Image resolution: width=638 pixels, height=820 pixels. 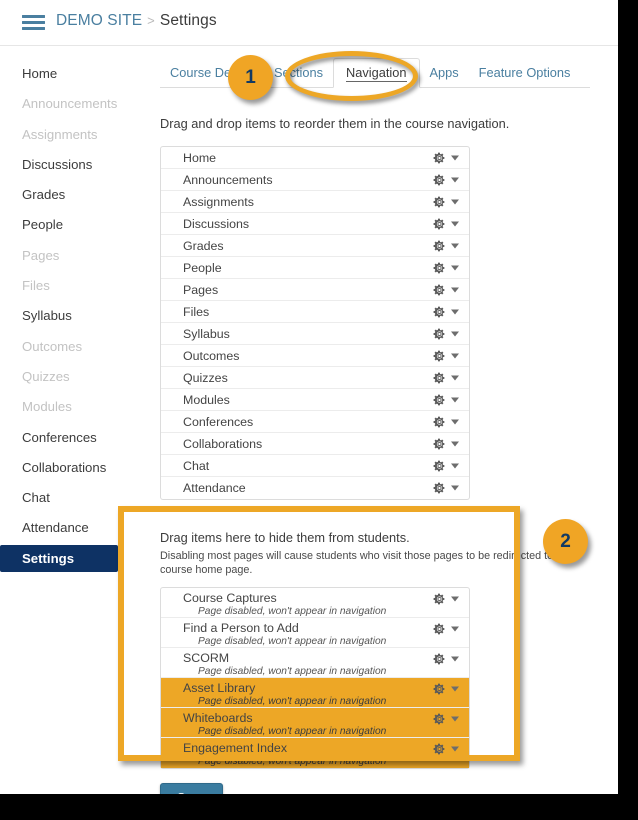 I want to click on sidebar-item-outcomes: Outcomes, so click(x=70, y=346).